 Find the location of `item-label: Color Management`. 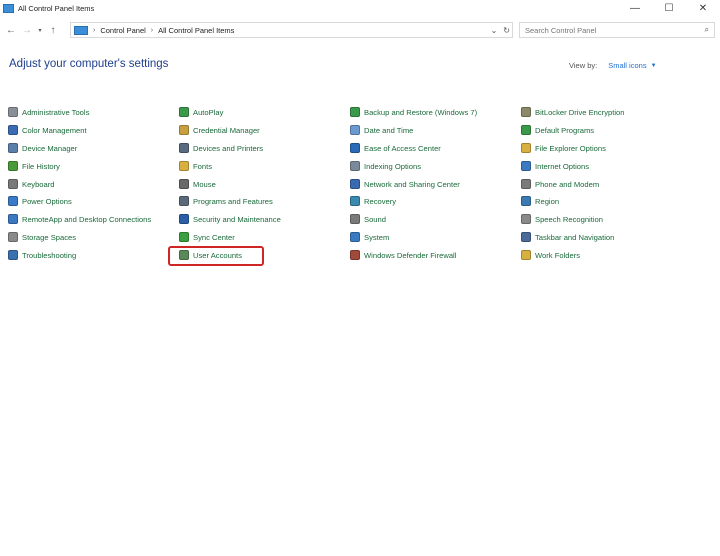

item-label: Color Management is located at coordinates (54, 130).